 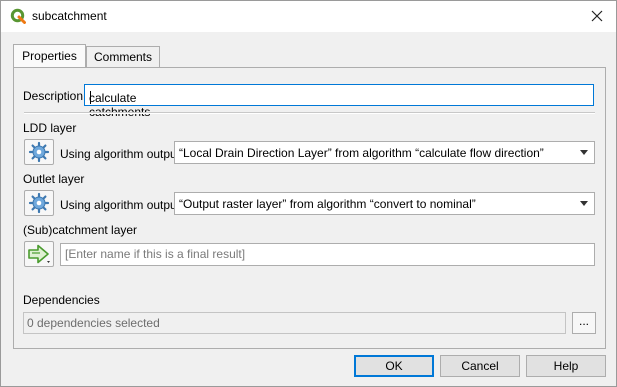 What do you see at coordinates (93, 323) in the screenshot?
I see `dependencies-value: 0 dependencies selected` at bounding box center [93, 323].